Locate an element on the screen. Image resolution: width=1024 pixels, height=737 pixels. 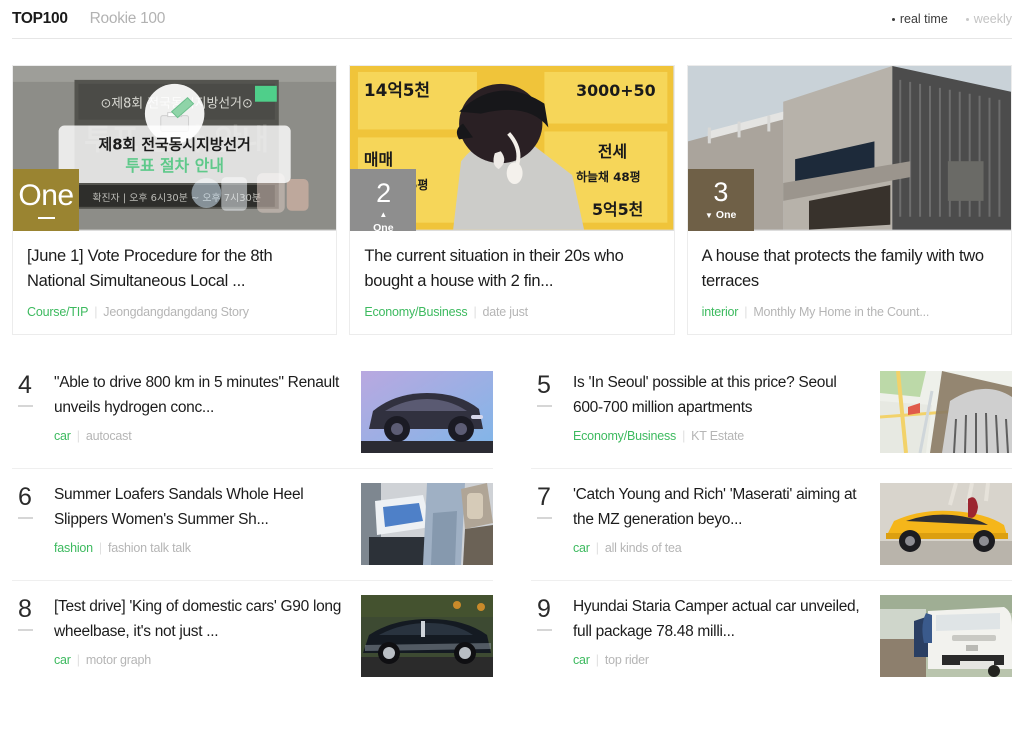
svg-text: 하늘채 48평 is located at coordinates (608, 177).